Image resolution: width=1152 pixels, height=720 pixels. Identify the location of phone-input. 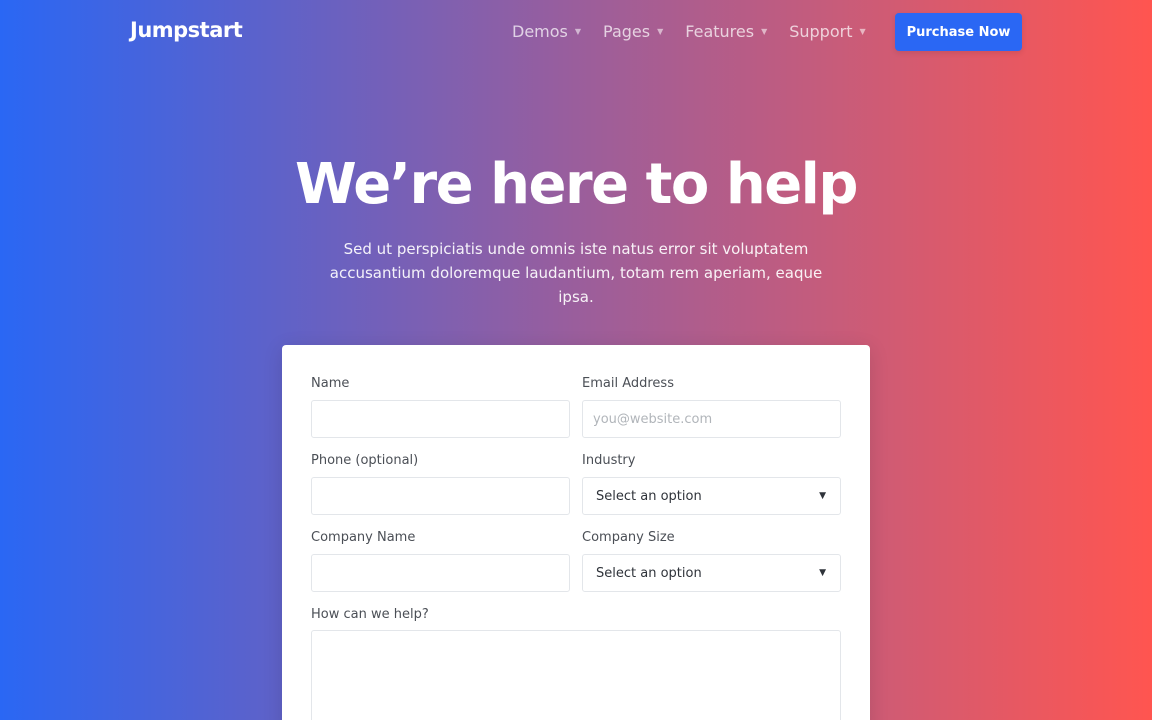
(440, 496).